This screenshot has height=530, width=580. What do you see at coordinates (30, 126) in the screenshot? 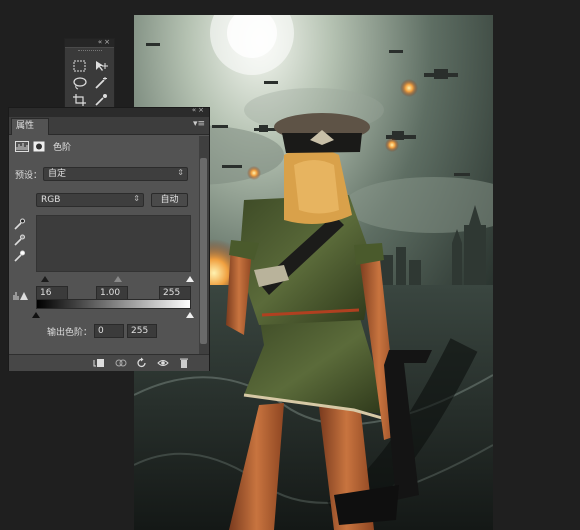
I see `tab-properties: 属性` at bounding box center [30, 126].